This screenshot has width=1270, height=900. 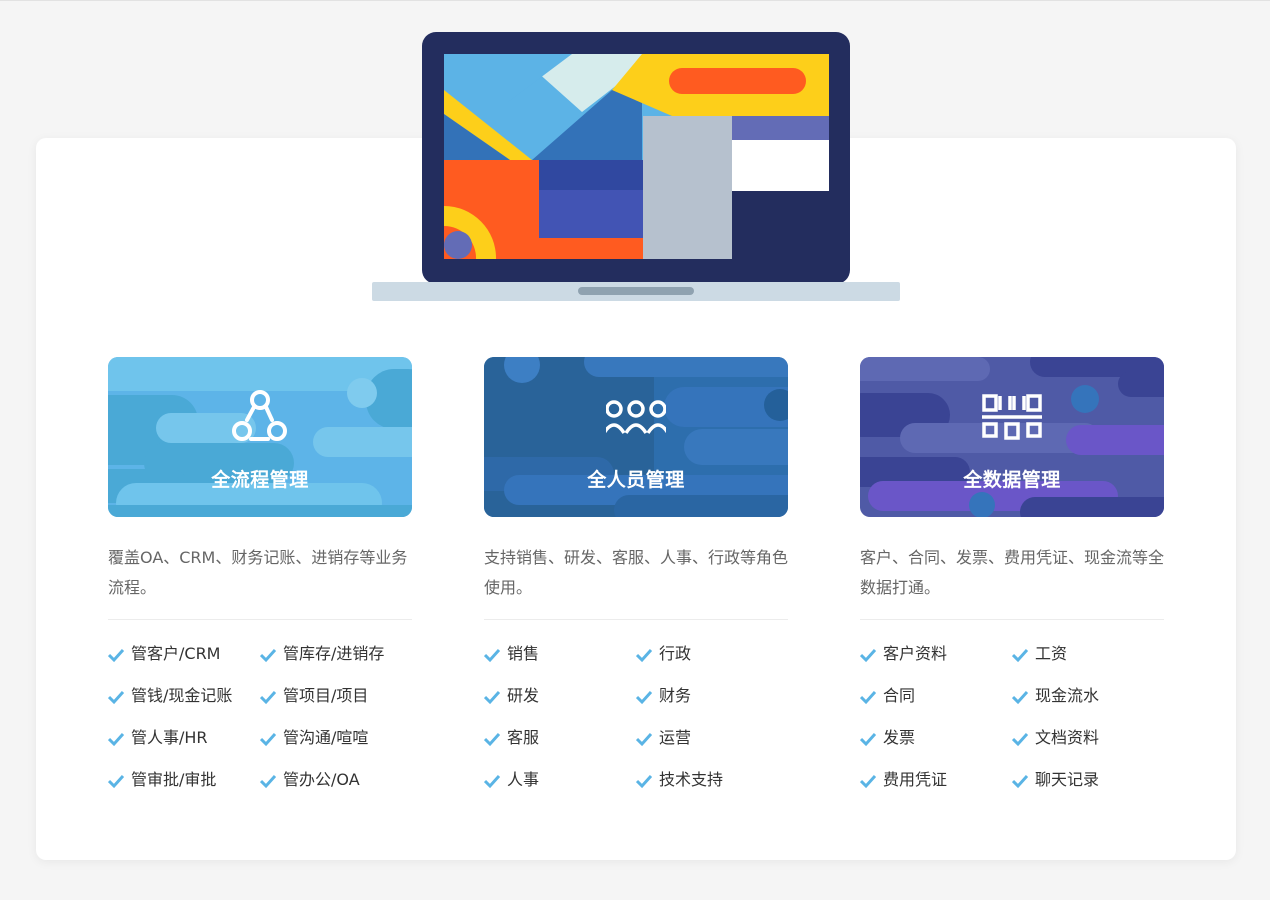 I want to click on list-item: 客服, so click(x=560, y=747).